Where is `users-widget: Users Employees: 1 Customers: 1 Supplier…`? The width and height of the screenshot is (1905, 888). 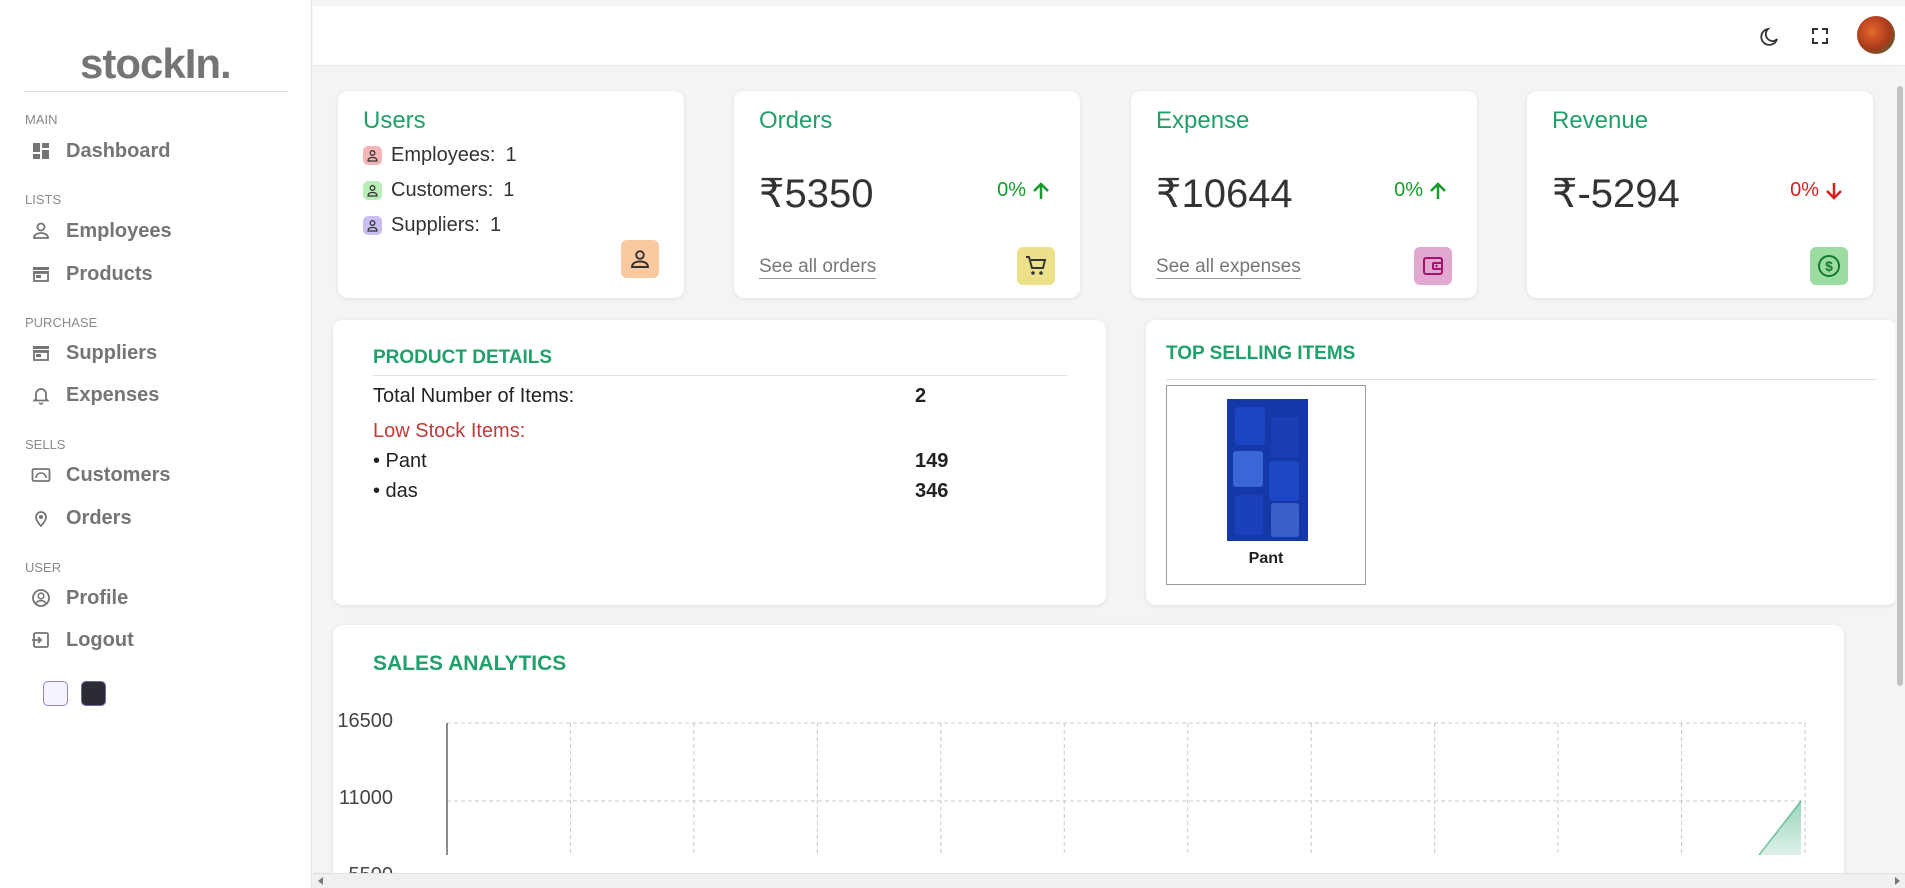
users-widget: Users Employees: 1 Customers: 1 Supplier… is located at coordinates (511, 194).